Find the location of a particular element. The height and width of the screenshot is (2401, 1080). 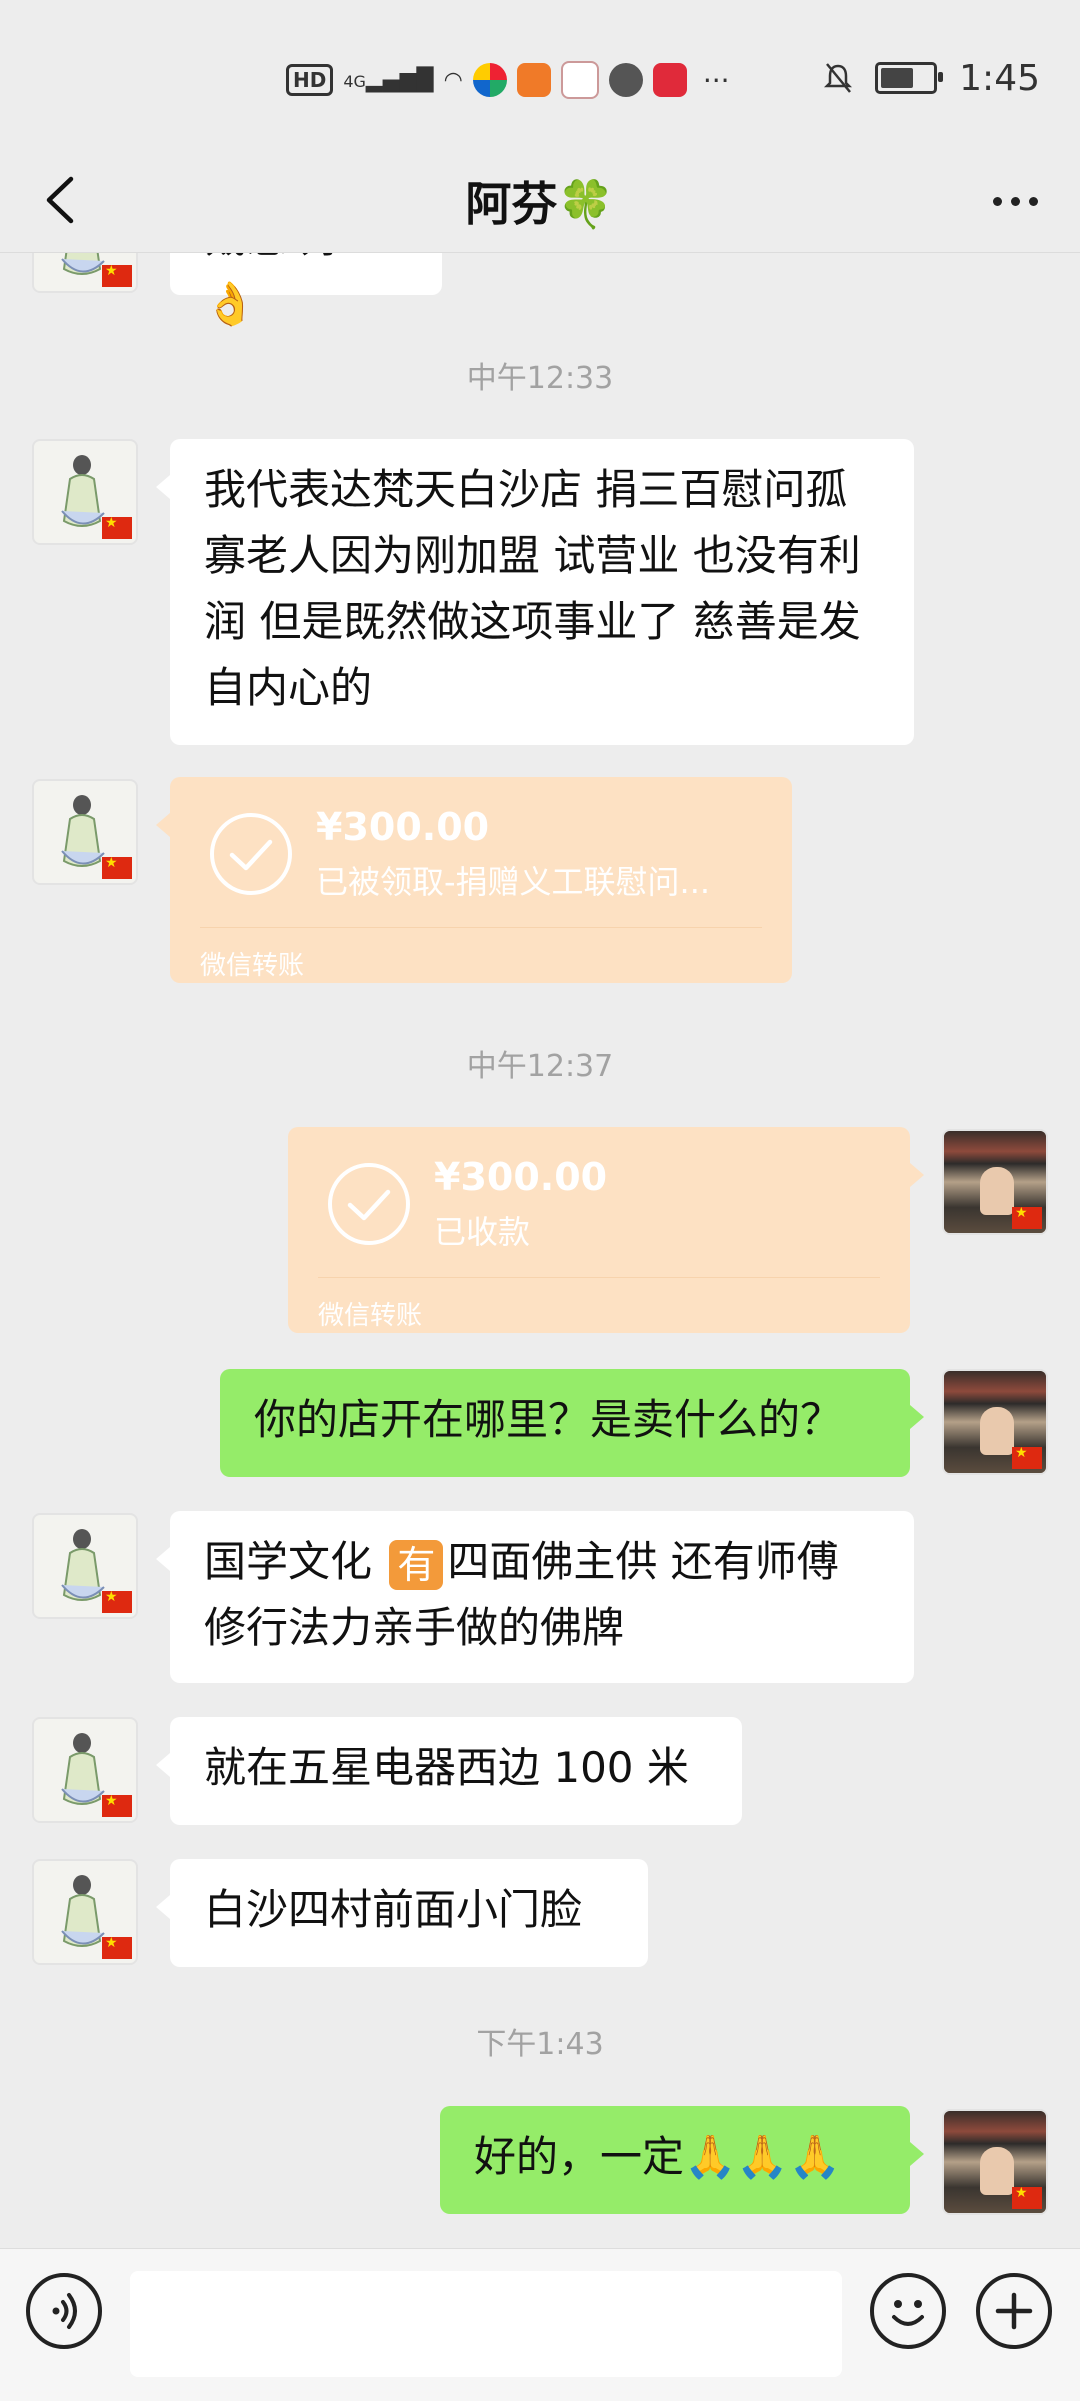

smiley-icon is located at coordinates (908, 2313).